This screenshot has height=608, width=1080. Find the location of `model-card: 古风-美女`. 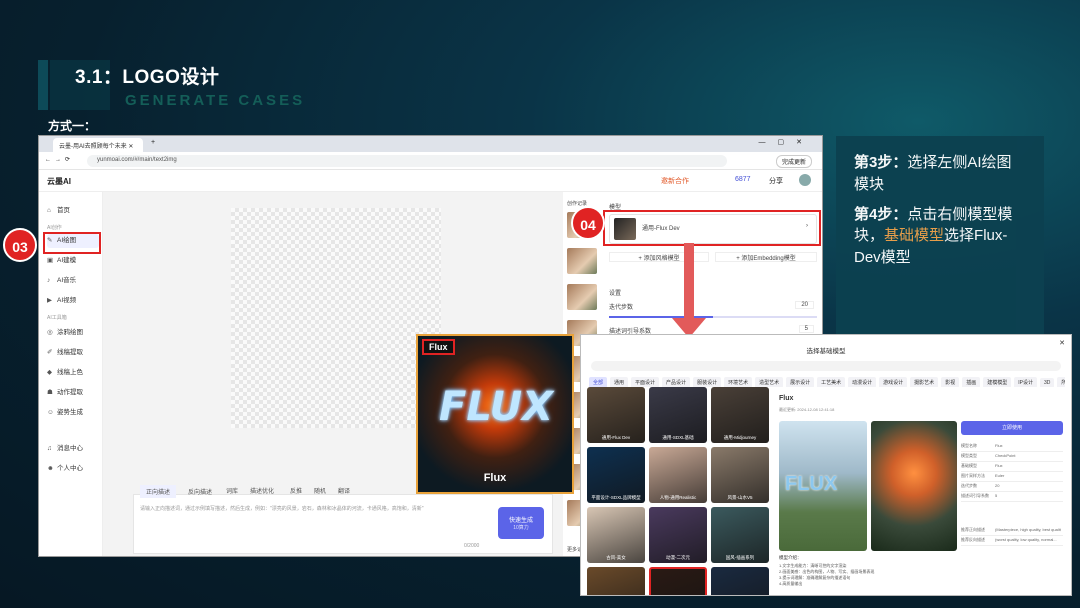

model-card: 古风-美女 is located at coordinates (616, 535).